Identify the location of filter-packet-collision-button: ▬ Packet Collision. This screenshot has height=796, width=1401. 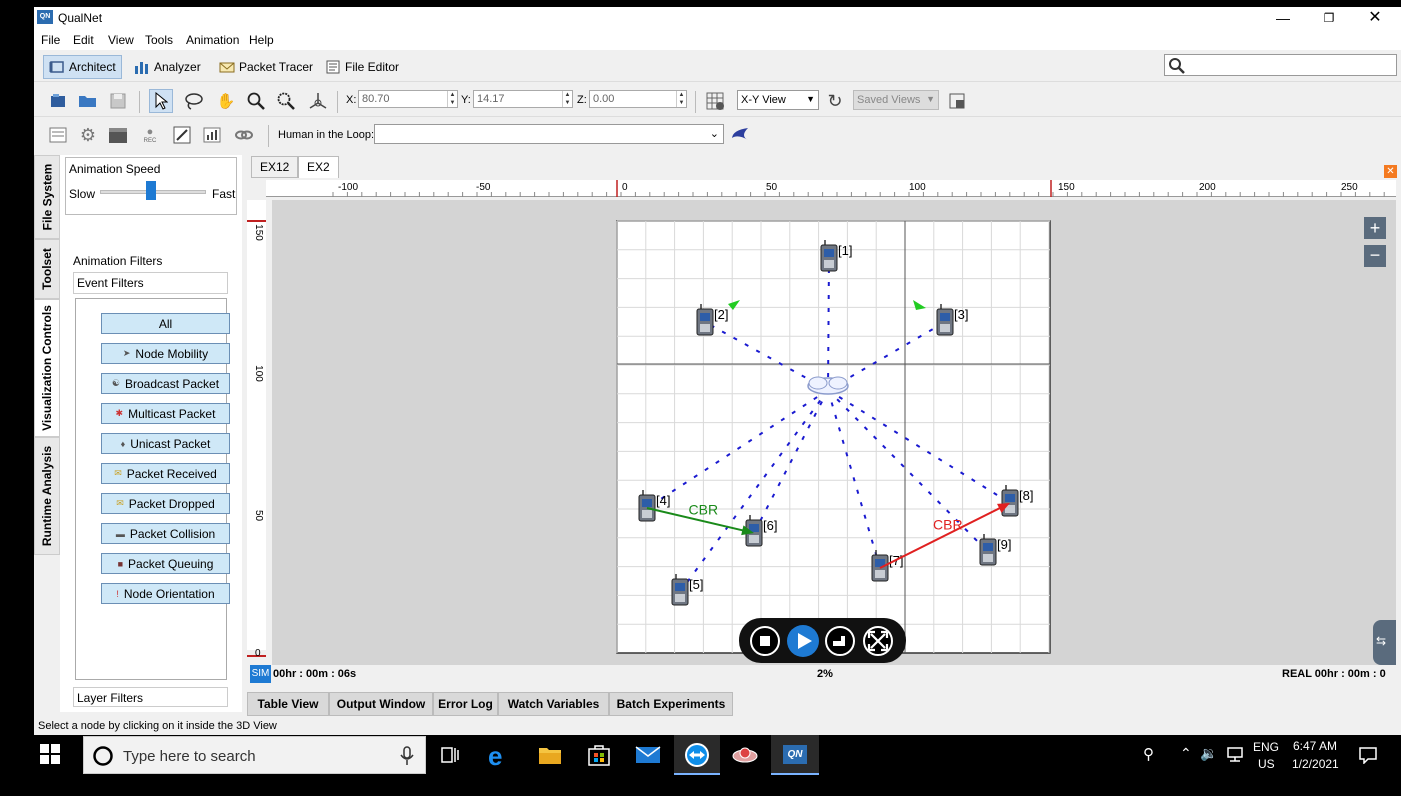
(165, 533).